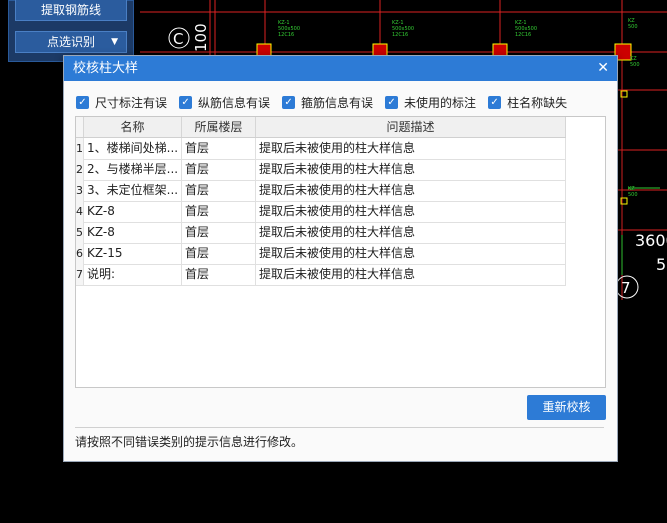  What do you see at coordinates (80, 274) in the screenshot?
I see `row-index: 7` at bounding box center [80, 274].